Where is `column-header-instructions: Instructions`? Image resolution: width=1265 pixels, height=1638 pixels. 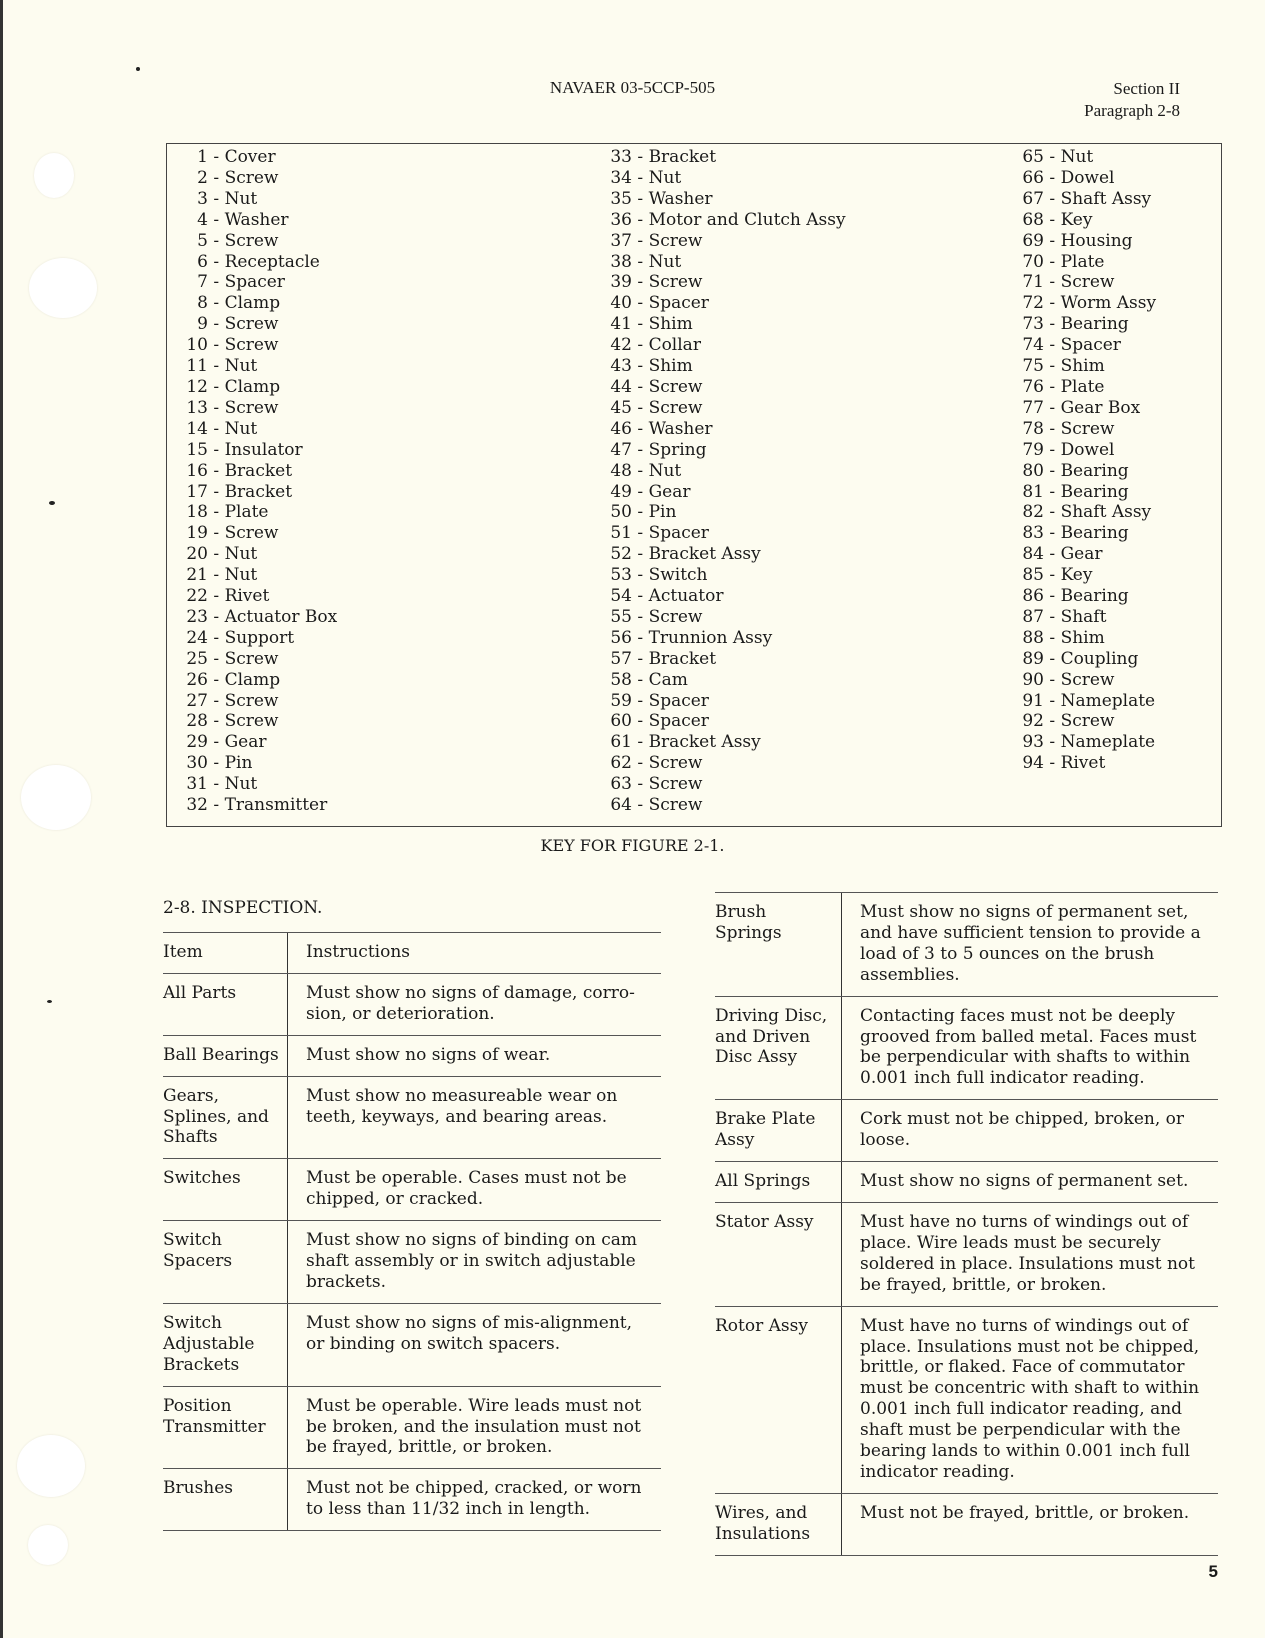 column-header-instructions: Instructions is located at coordinates (474, 953).